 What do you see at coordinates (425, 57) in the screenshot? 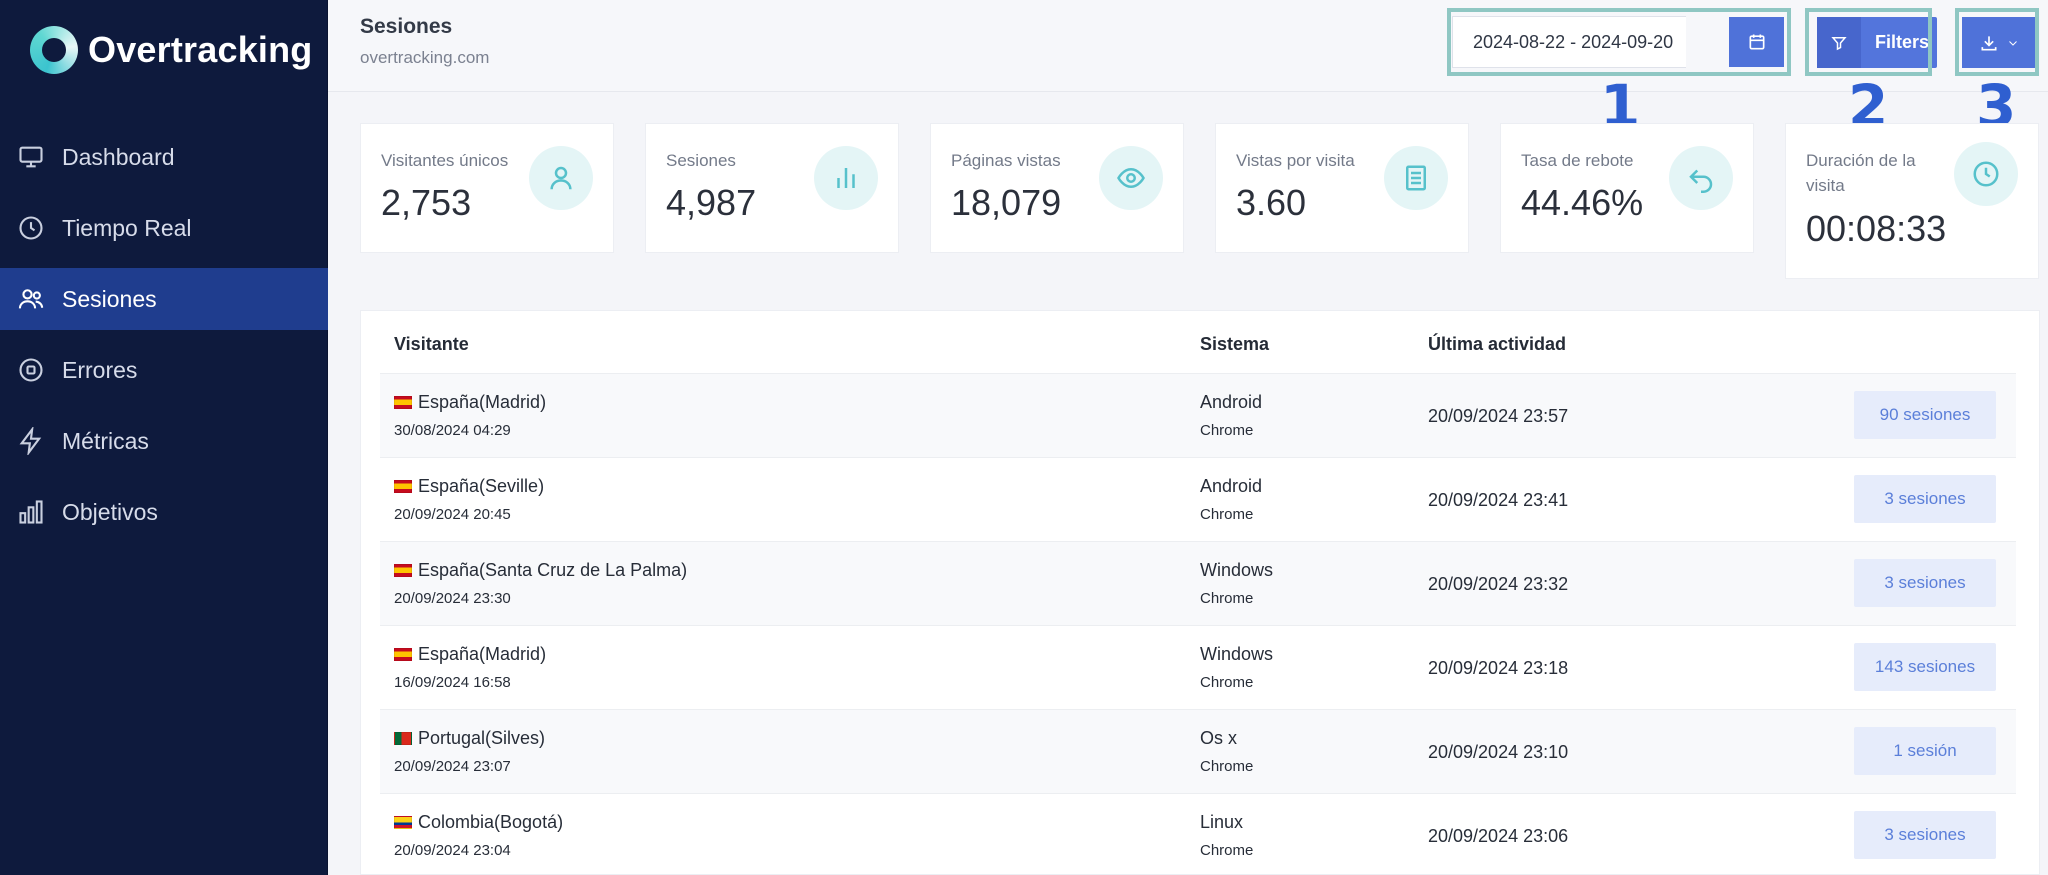
I see `page-subtitle: overtracking.com` at bounding box center [425, 57].